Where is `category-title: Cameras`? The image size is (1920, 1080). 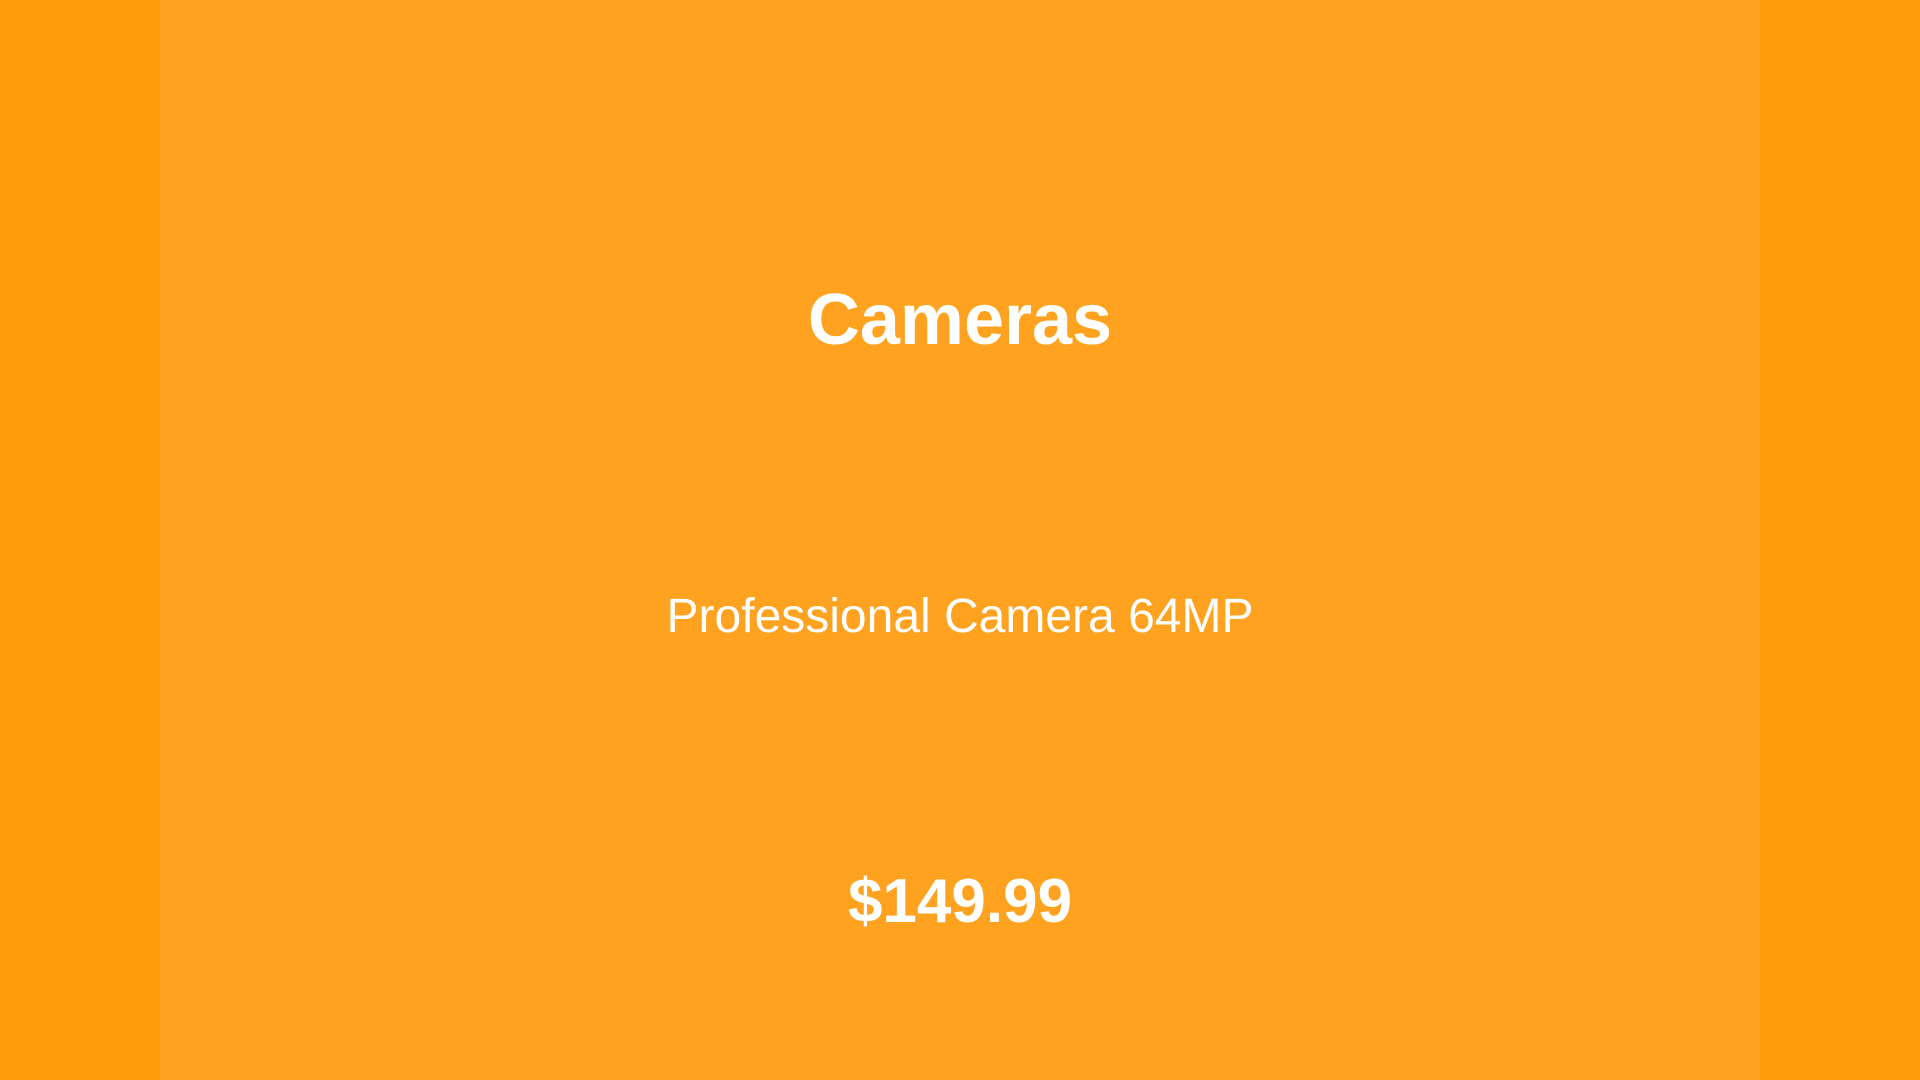 category-title: Cameras is located at coordinates (960, 320).